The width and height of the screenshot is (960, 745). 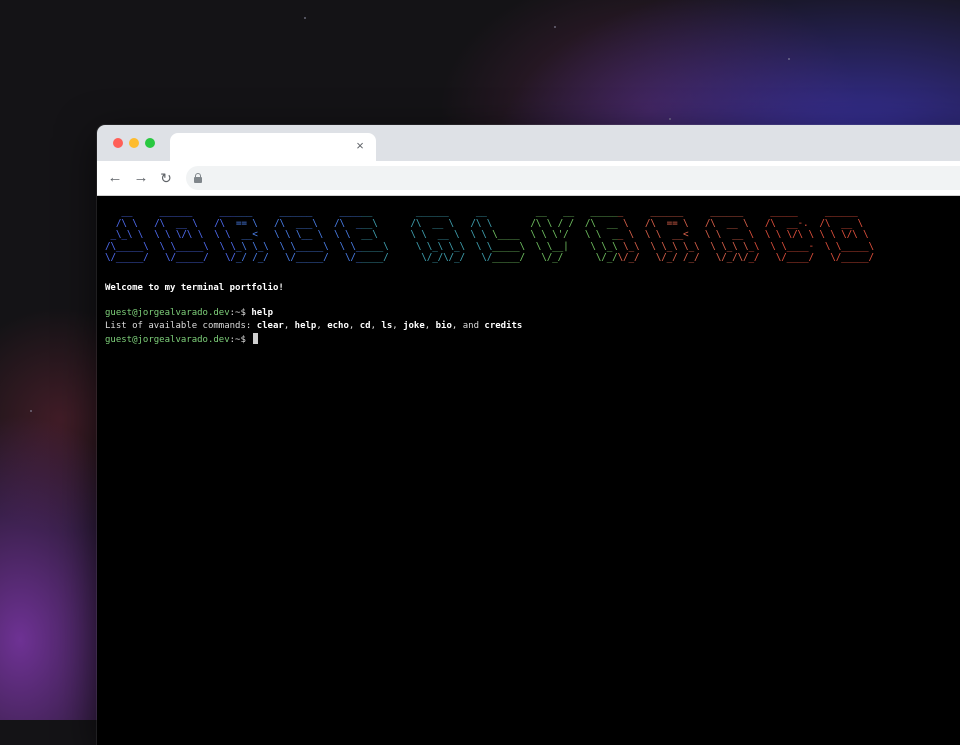 What do you see at coordinates (528, 143) in the screenshot?
I see `tab-bar: ×` at bounding box center [528, 143].